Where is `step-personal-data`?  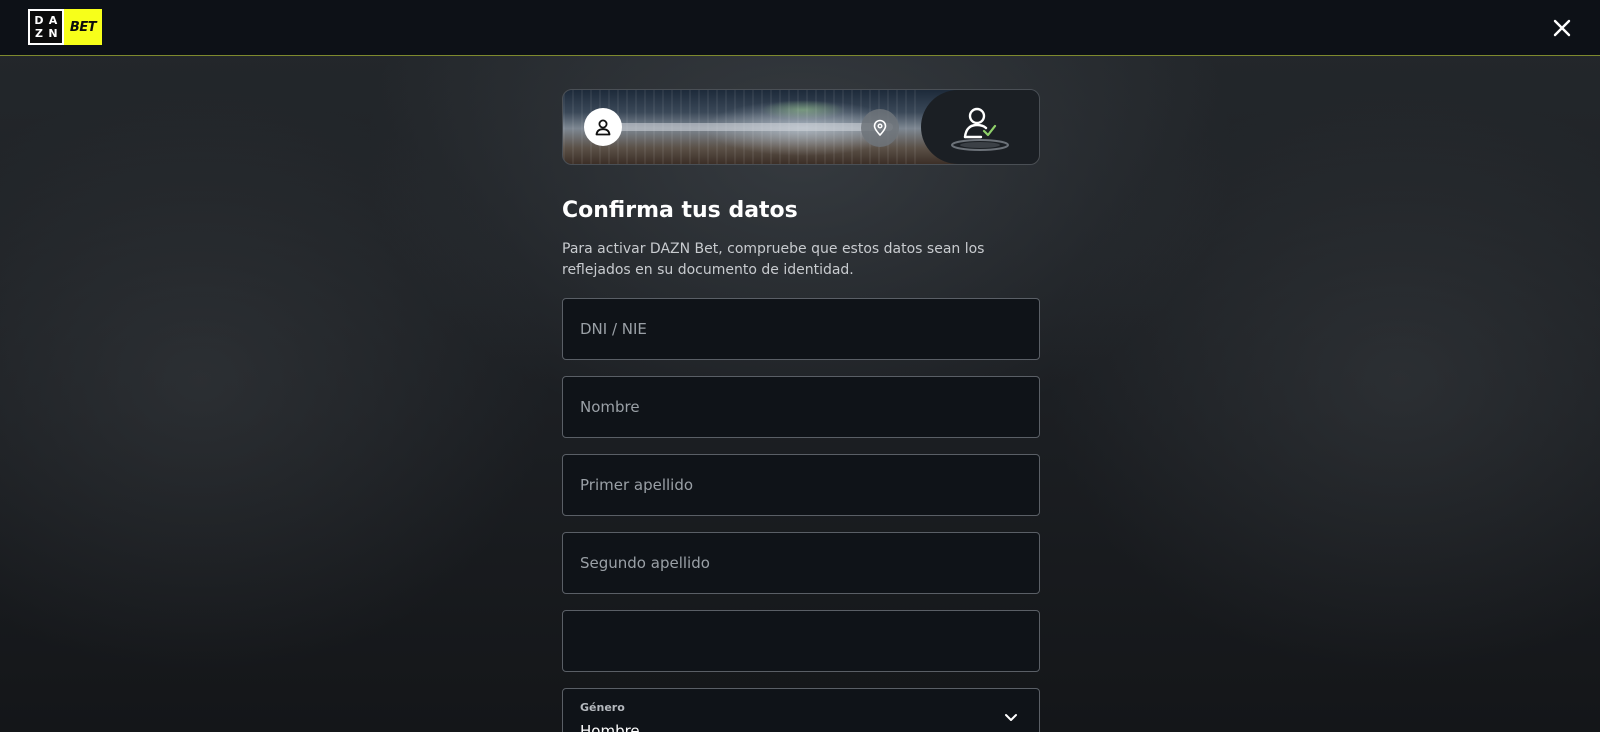 step-personal-data is located at coordinates (603, 127).